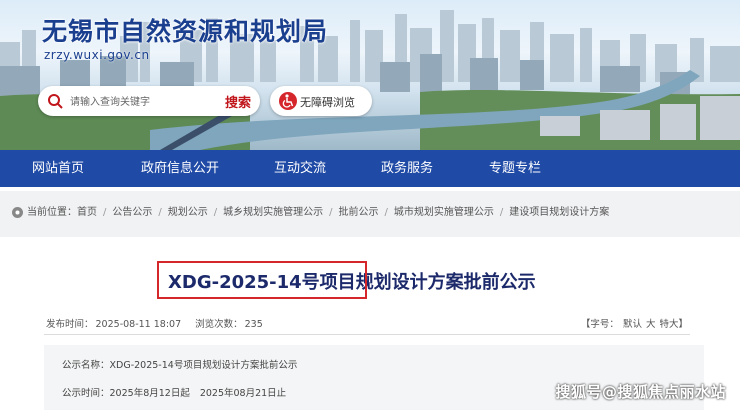  I want to click on font-size-control: 【字号： 默认大特大】, so click(634, 323).